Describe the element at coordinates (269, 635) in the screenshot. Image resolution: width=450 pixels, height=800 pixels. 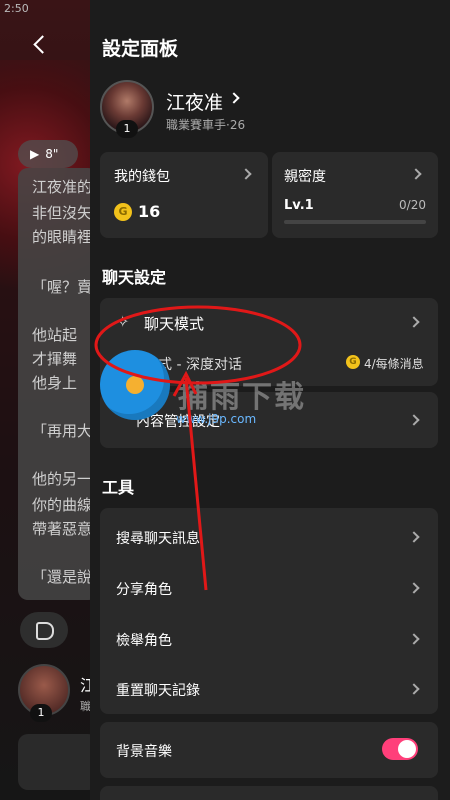
I see `tool-report-character: 檢舉角色` at that location.